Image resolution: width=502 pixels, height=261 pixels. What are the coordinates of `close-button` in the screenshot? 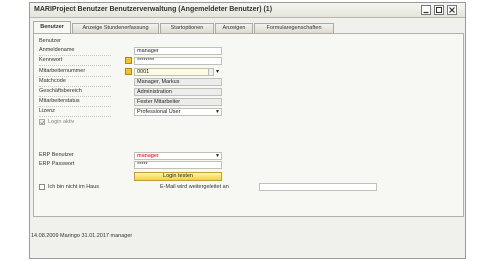 It's located at (452, 10).